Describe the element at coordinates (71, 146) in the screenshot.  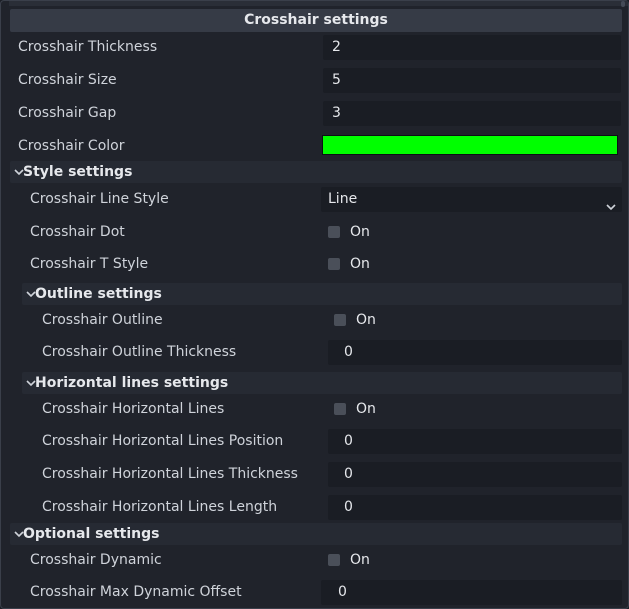
I see `crosshair-color-label: Crosshair Color` at that location.